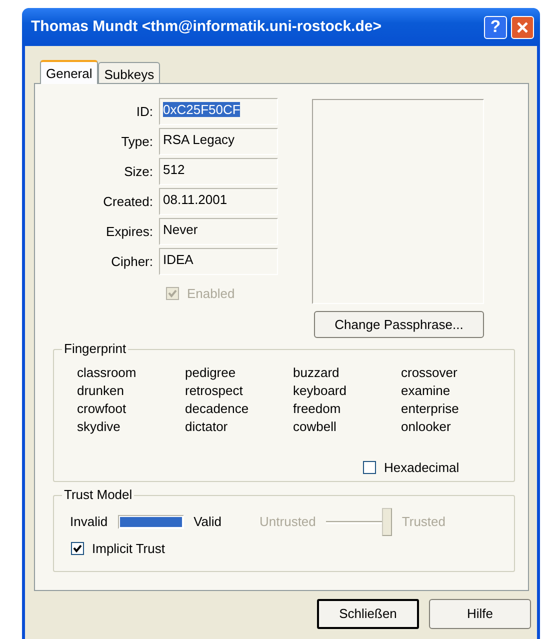 Image resolution: width=548 pixels, height=639 pixels. Describe the element at coordinates (129, 231) in the screenshot. I see `field-label: Expires:` at that location.